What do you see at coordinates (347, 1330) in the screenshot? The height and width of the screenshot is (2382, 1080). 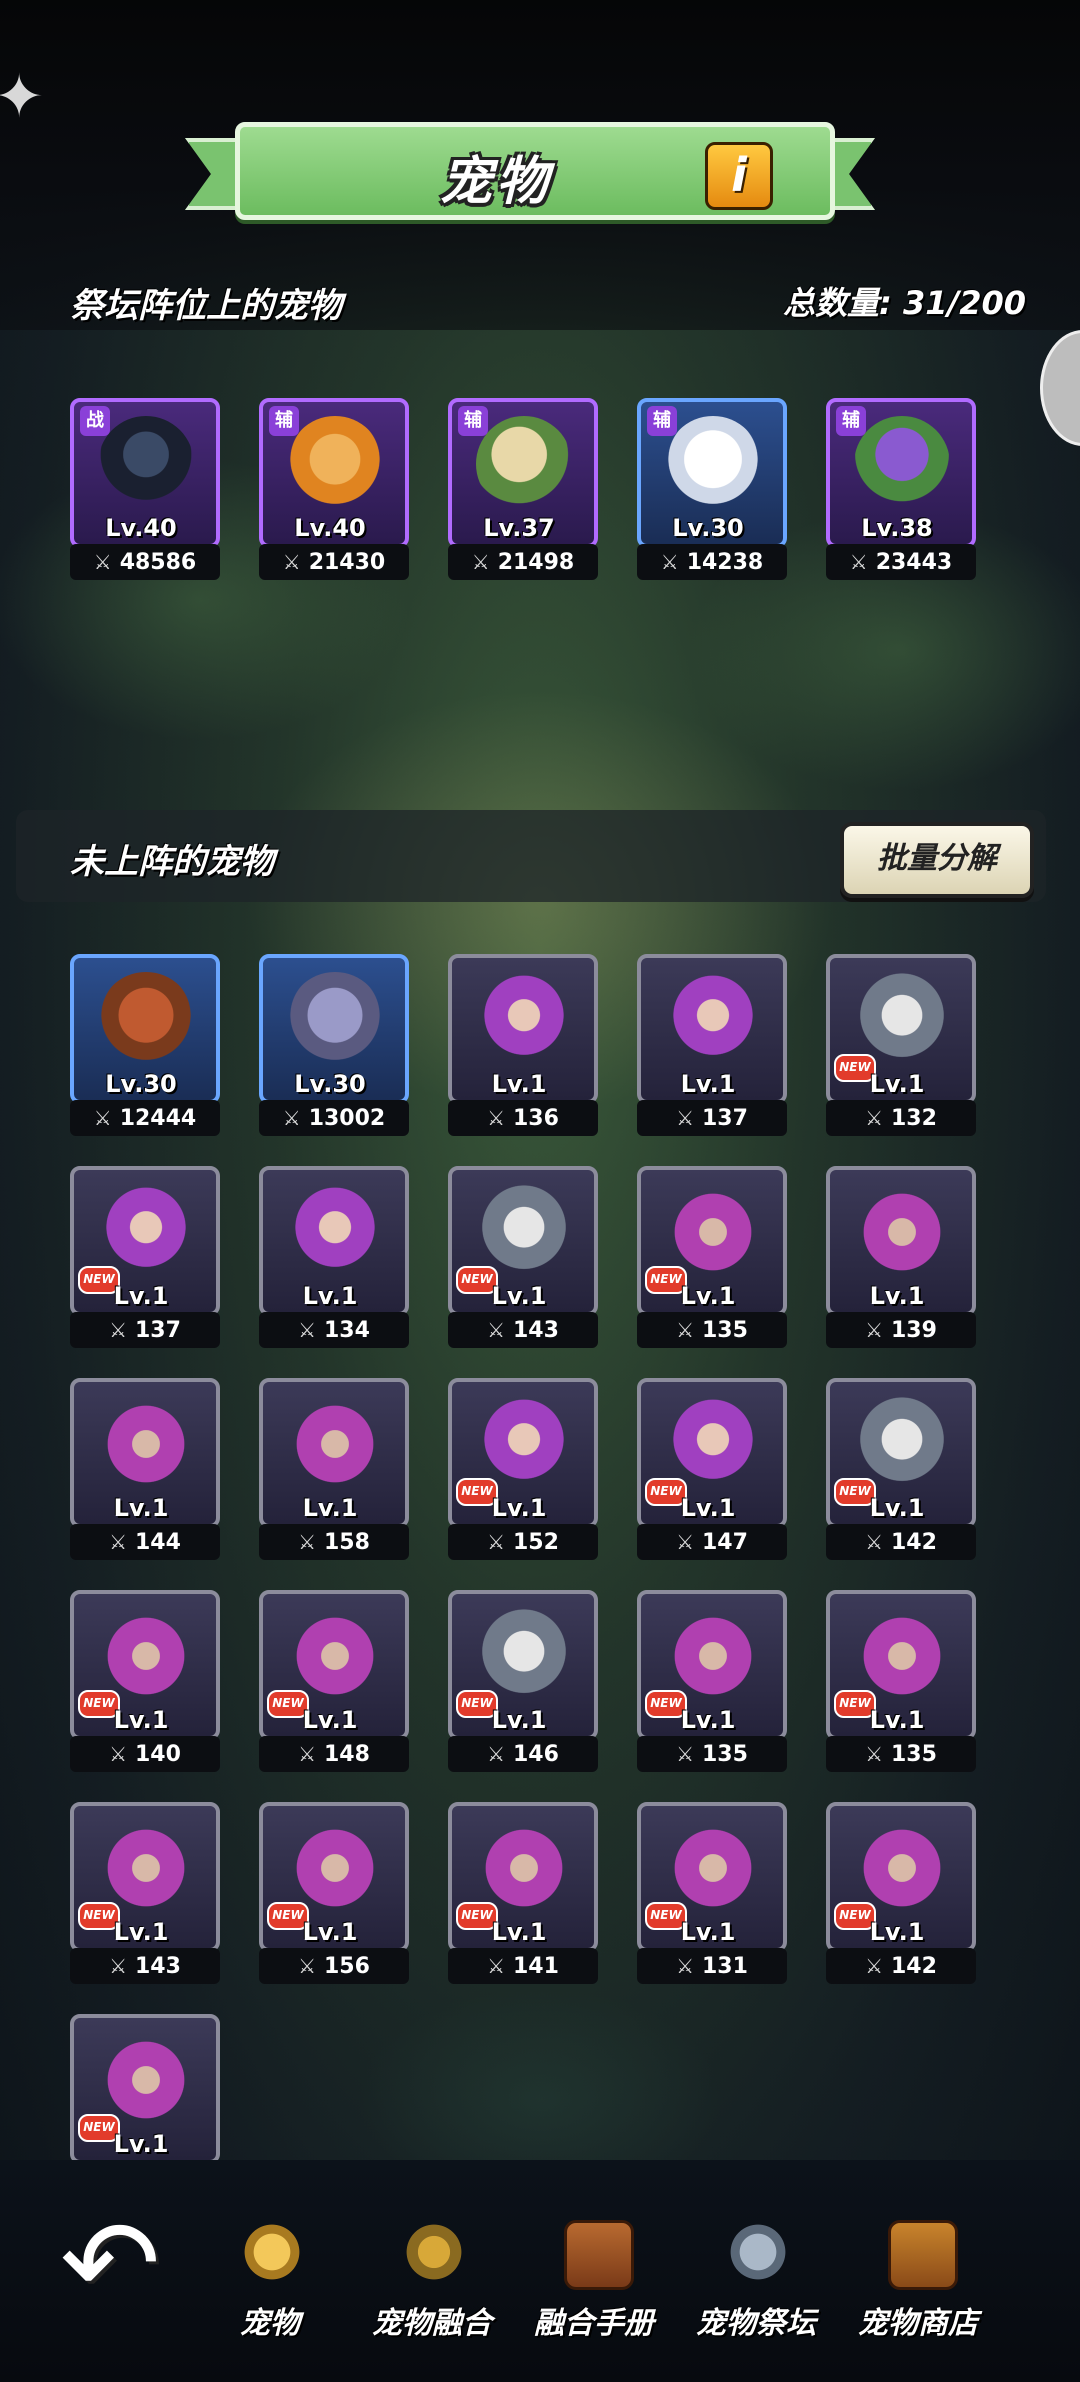 I see `pet-power-value: 134` at bounding box center [347, 1330].